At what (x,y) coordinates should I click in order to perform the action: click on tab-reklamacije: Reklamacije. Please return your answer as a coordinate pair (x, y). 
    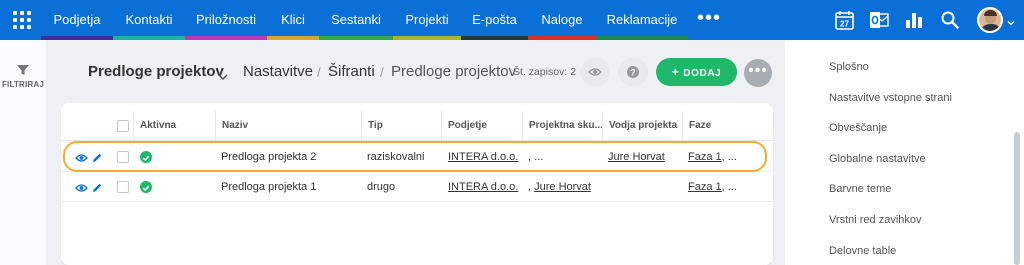
    Looking at the image, I should click on (642, 20).